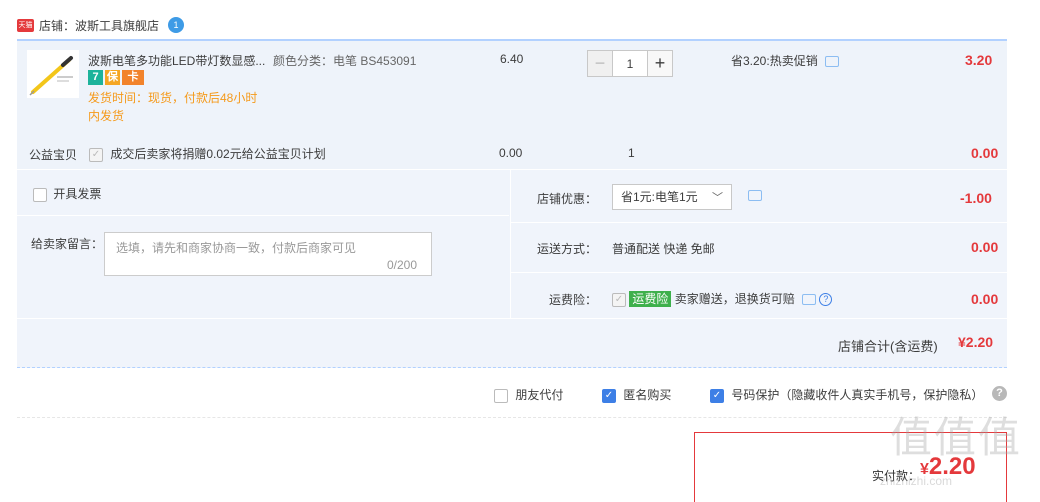 The width and height of the screenshot is (1040, 502). I want to click on shop-name: 店铺：波斯工具旗舰店, so click(99, 25).